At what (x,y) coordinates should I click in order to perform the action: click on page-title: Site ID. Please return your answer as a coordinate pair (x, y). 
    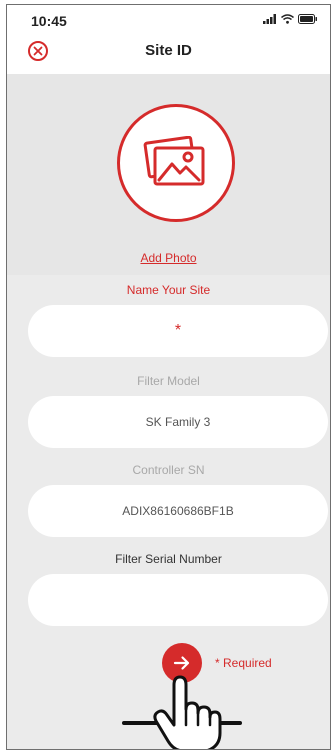
    Looking at the image, I should click on (168, 50).